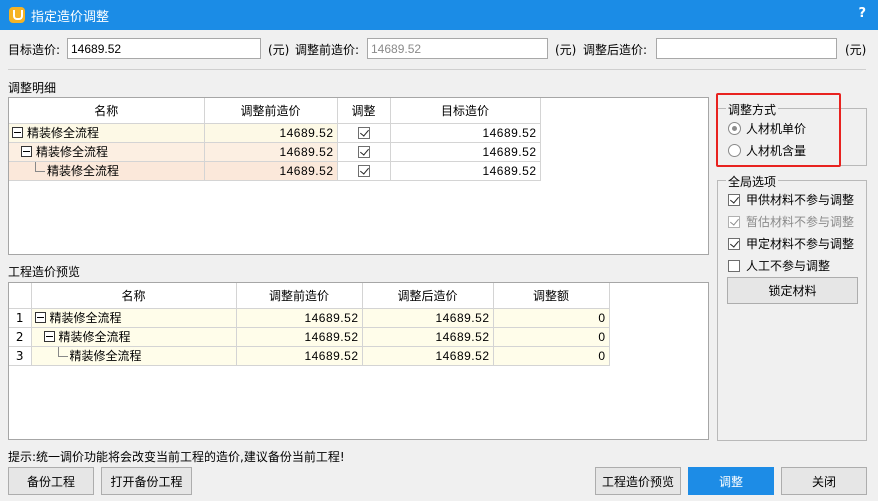 The height and width of the screenshot is (501, 878). Describe the element at coordinates (17, 15) in the screenshot. I see `app-logo-icon` at that location.